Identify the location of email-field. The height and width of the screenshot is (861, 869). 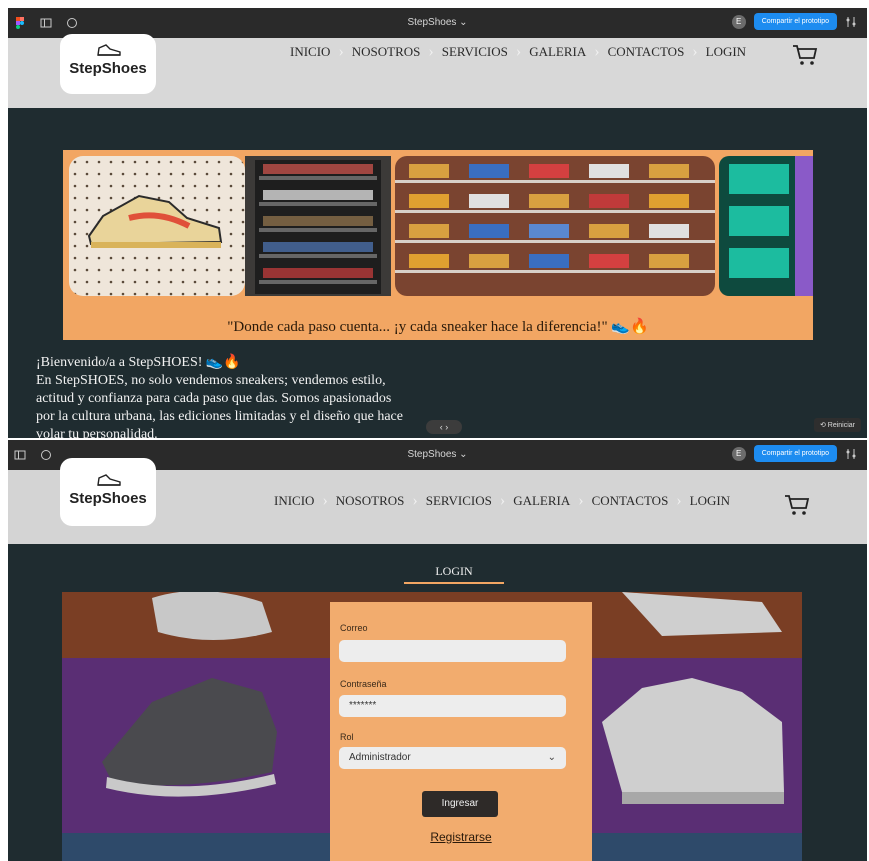
(452, 651).